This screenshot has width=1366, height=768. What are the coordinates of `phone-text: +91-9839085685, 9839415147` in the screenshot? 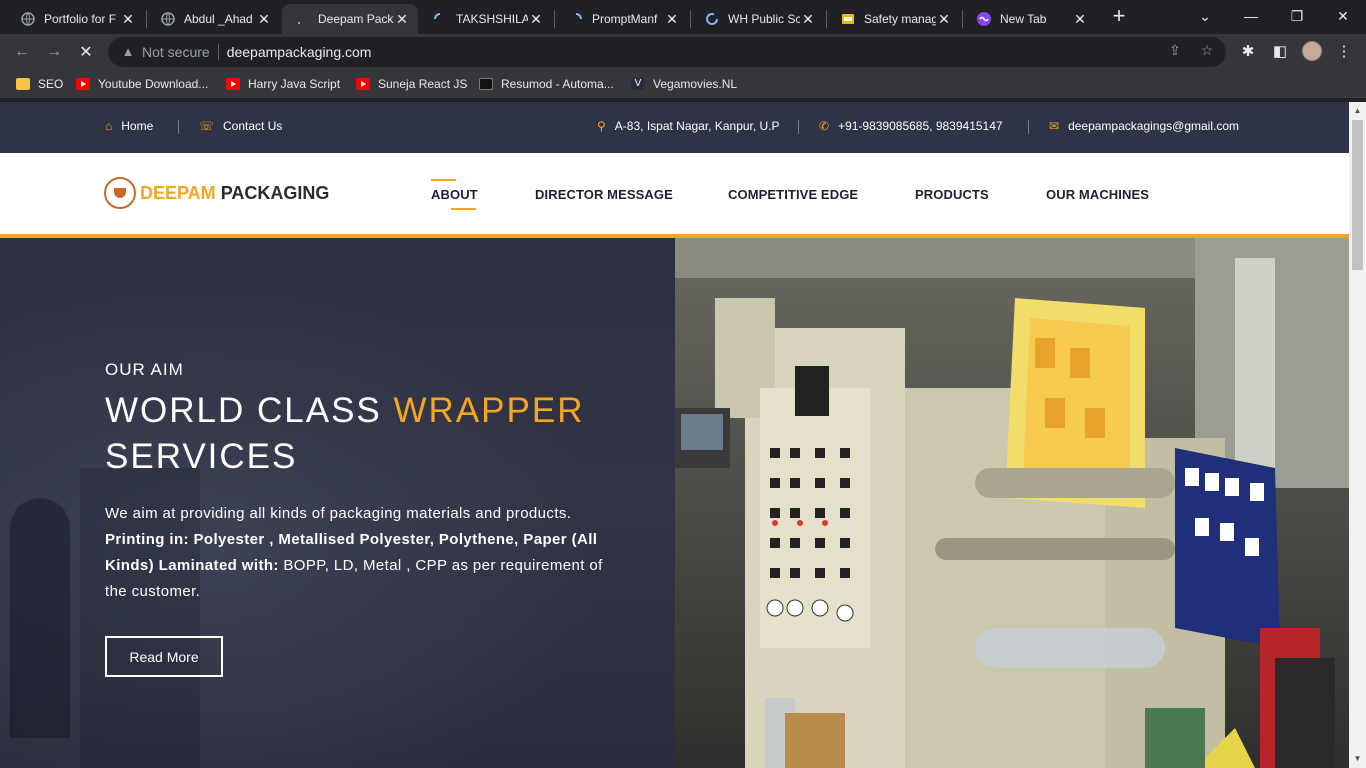 It's located at (920, 126).